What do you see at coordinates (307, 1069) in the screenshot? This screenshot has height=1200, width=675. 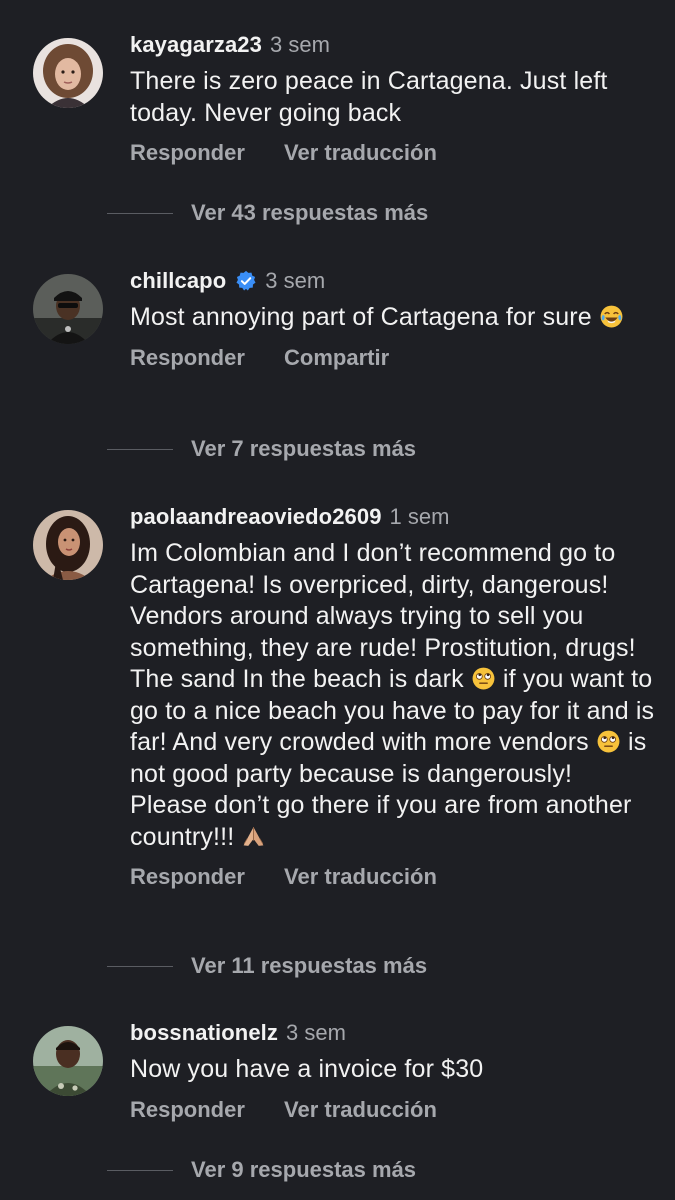 I see `comment-text: Now you have a invoice for $30` at bounding box center [307, 1069].